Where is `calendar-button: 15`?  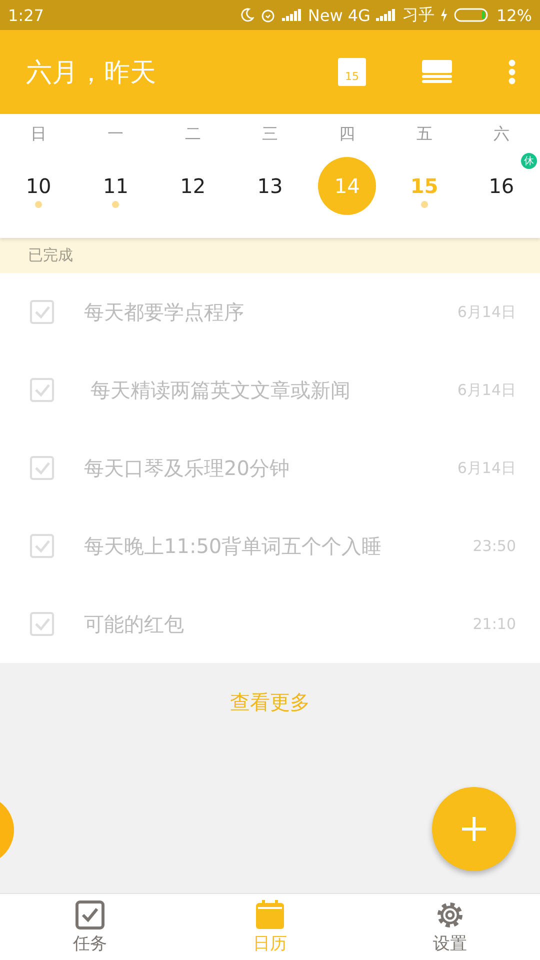
calendar-button: 15 is located at coordinates (352, 72).